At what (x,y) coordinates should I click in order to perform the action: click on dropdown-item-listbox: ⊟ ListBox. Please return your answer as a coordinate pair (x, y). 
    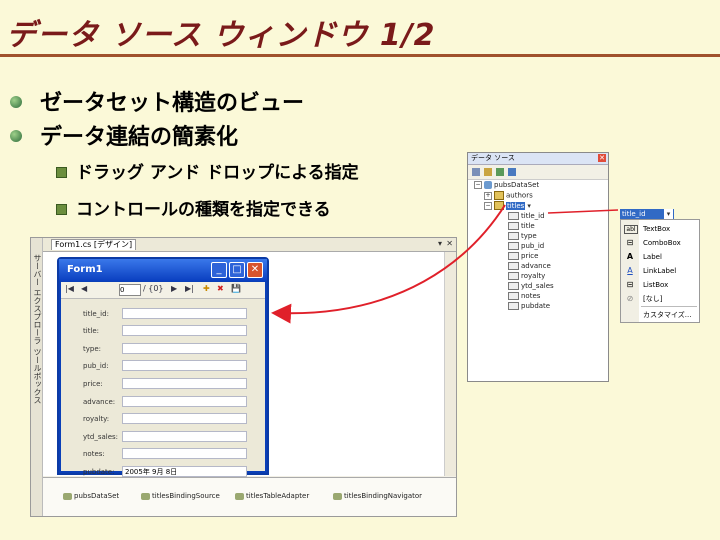
    Looking at the image, I should click on (660, 285).